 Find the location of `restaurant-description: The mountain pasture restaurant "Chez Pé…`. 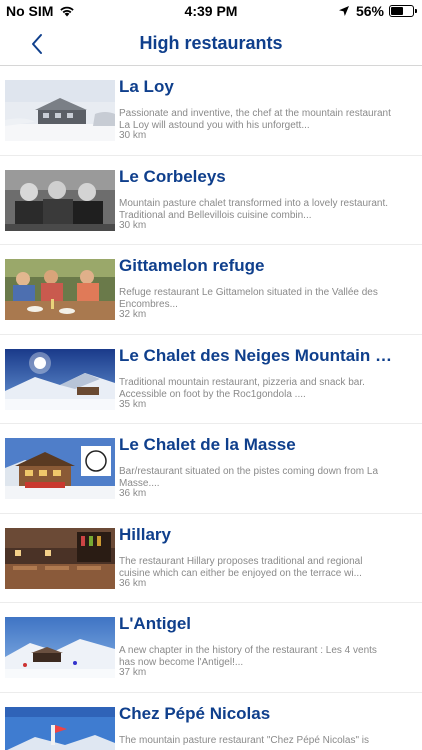

restaurant-description: The mountain pasture restaurant "Chez Pé… is located at coordinates (244, 740).